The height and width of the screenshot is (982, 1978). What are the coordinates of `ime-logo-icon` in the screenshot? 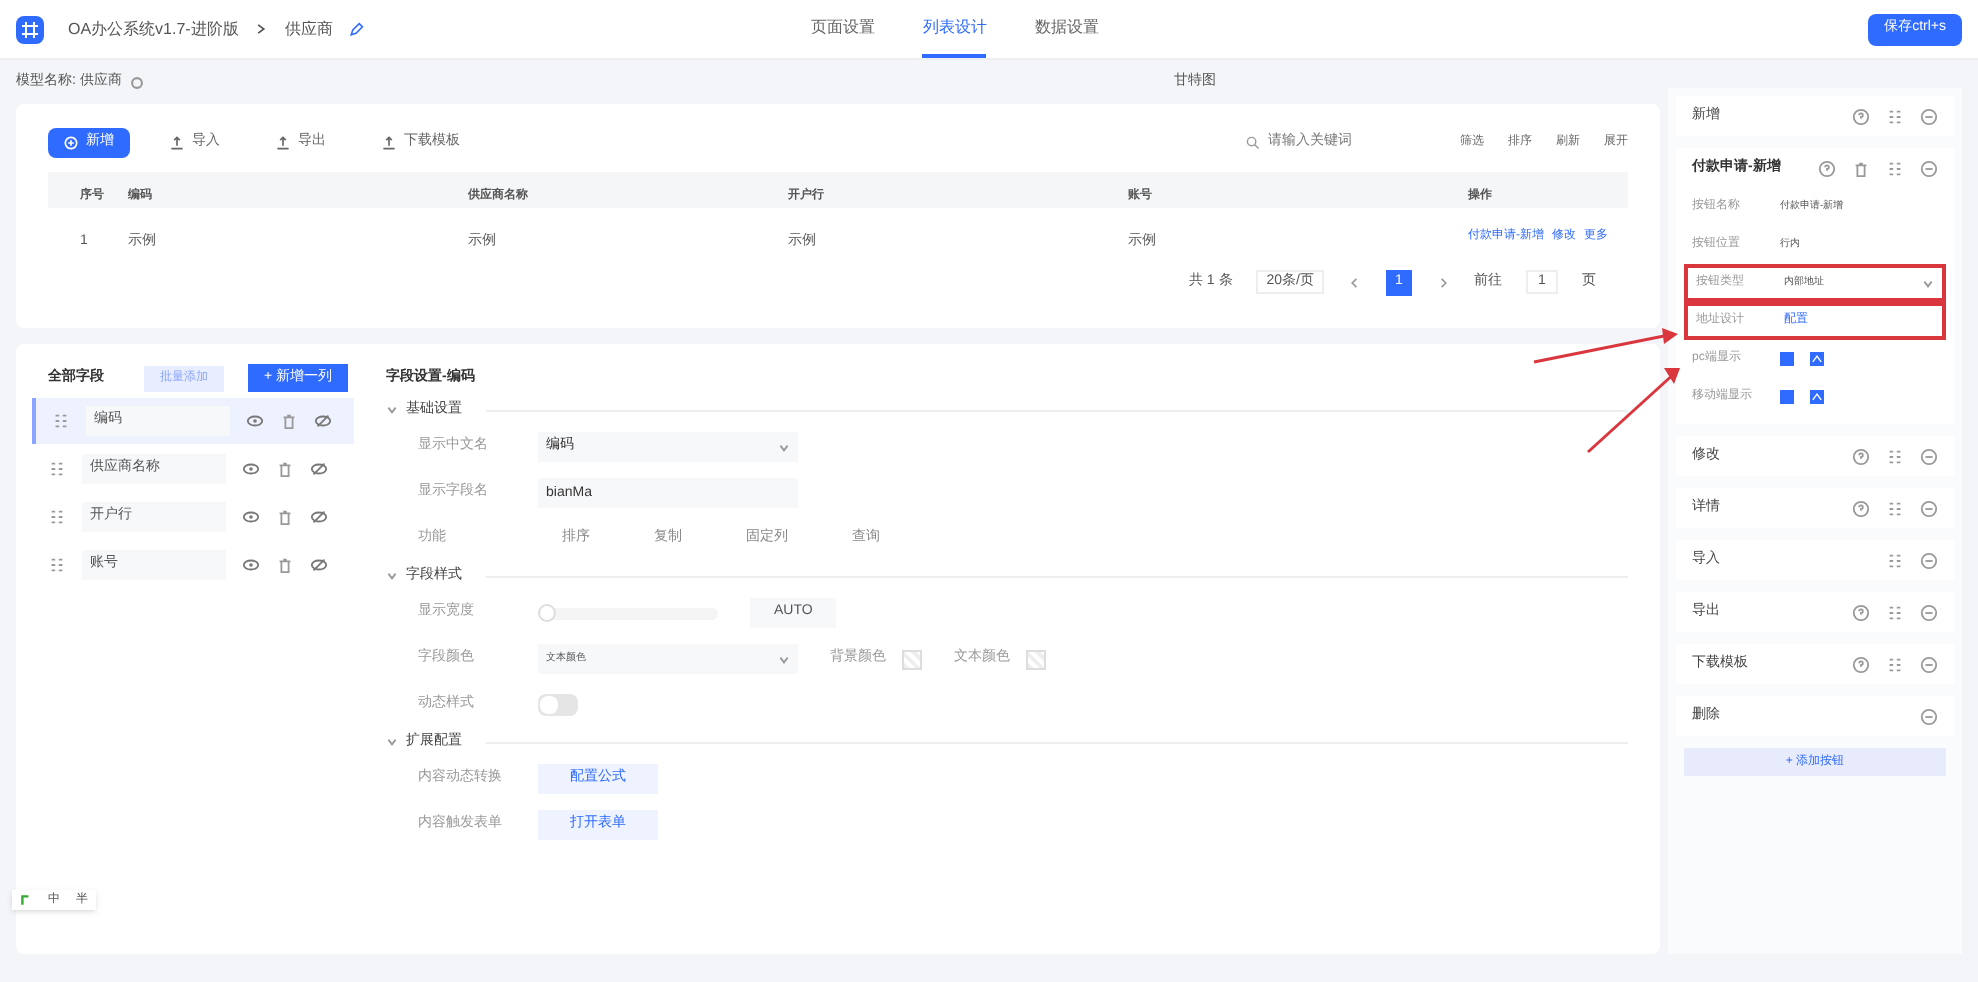 It's located at (26, 900).